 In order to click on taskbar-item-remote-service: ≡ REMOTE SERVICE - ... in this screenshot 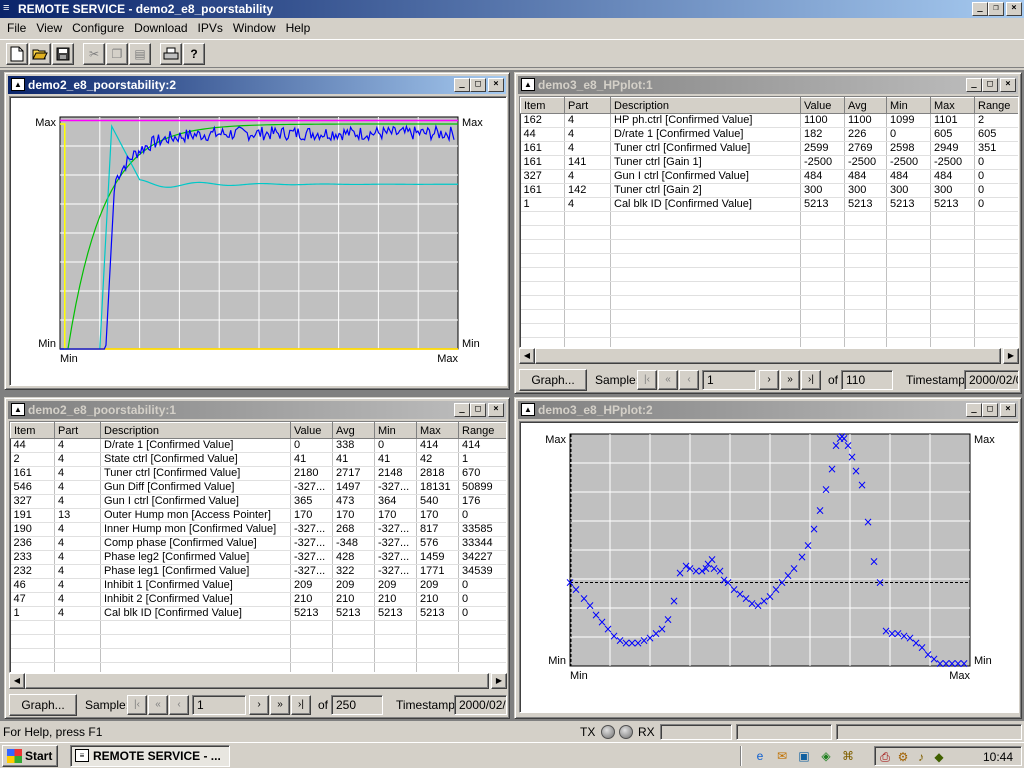, I will do `click(150, 756)`.